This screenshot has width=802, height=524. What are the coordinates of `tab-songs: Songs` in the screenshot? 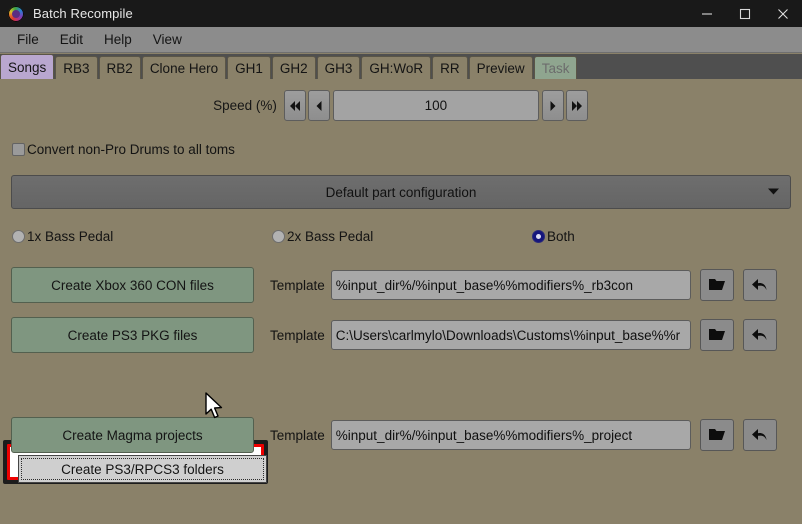 It's located at (27, 66).